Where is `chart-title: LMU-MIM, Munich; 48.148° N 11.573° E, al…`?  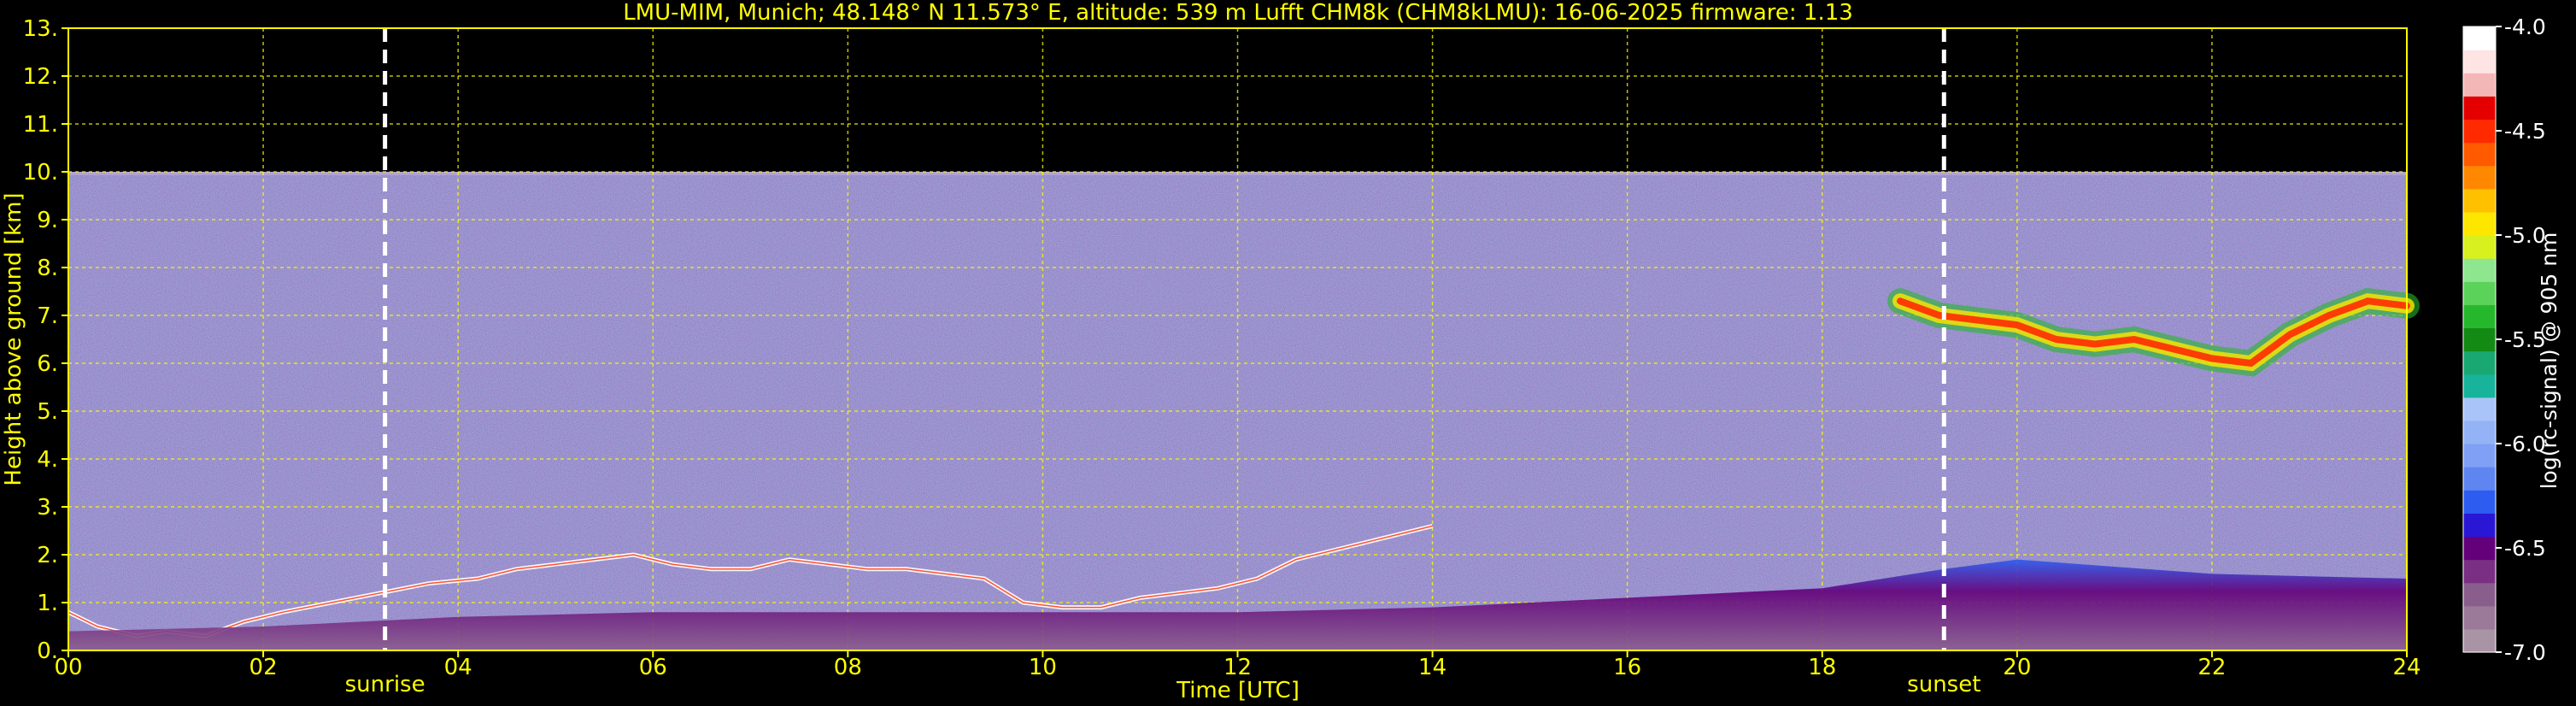 chart-title: LMU-MIM, Munich; 48.148° N 11.573° E, al… is located at coordinates (1238, 13).